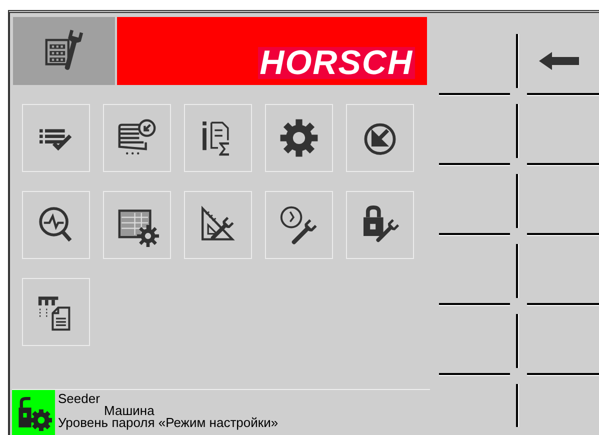 The width and height of the screenshot is (599, 435). I want to click on brand-logo: HORSCH, so click(336, 63).